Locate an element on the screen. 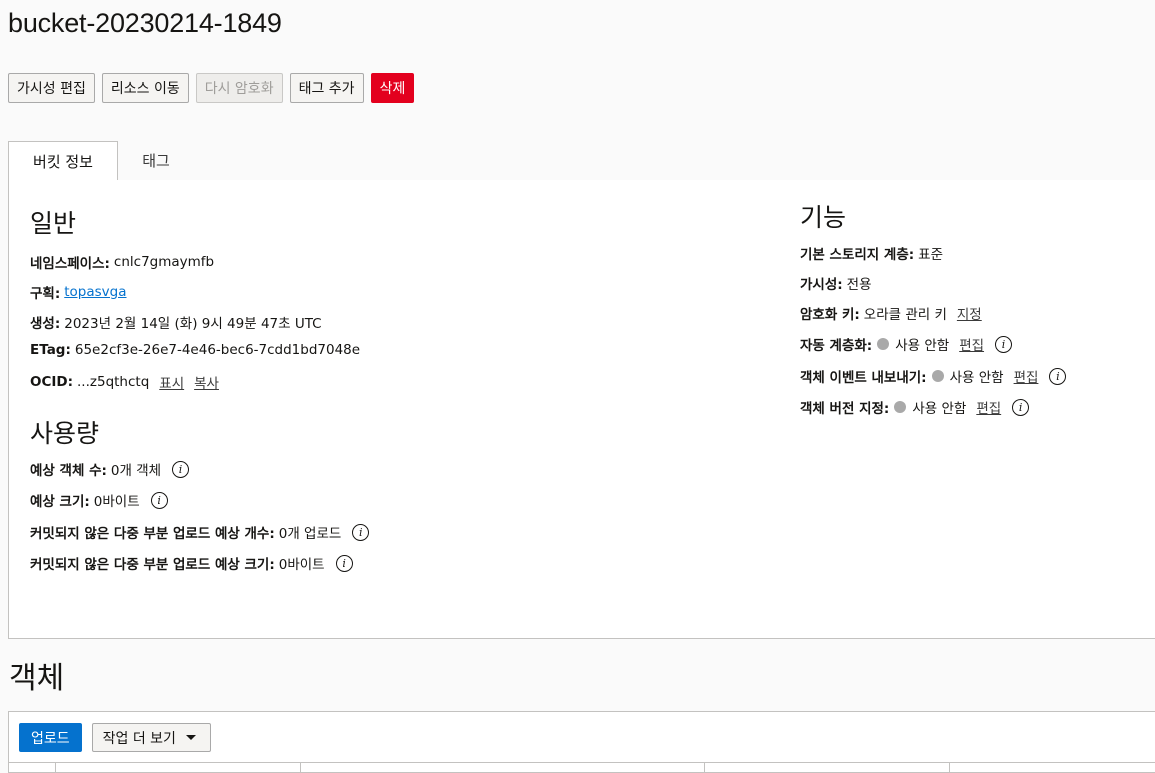 This screenshot has width=1155, height=773. detail-tabs: 버킷 정보 태그 is located at coordinates (581, 161).